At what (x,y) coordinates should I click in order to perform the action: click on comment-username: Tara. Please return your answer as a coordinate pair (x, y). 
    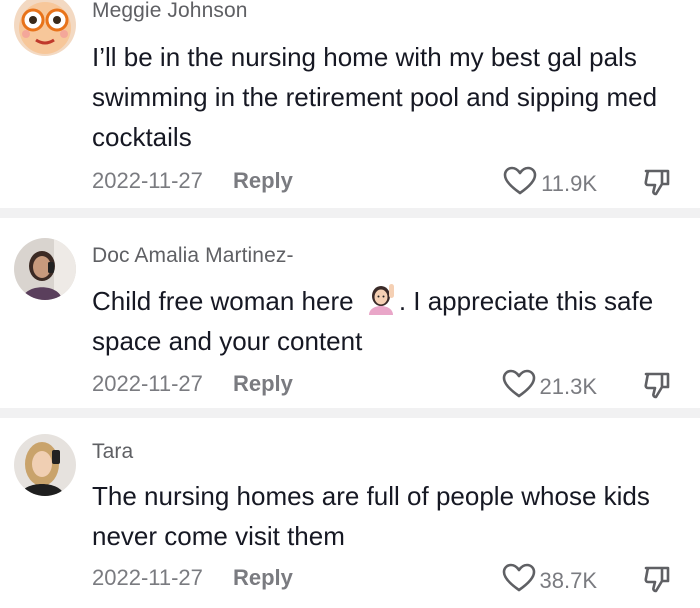
    Looking at the image, I should click on (112, 452).